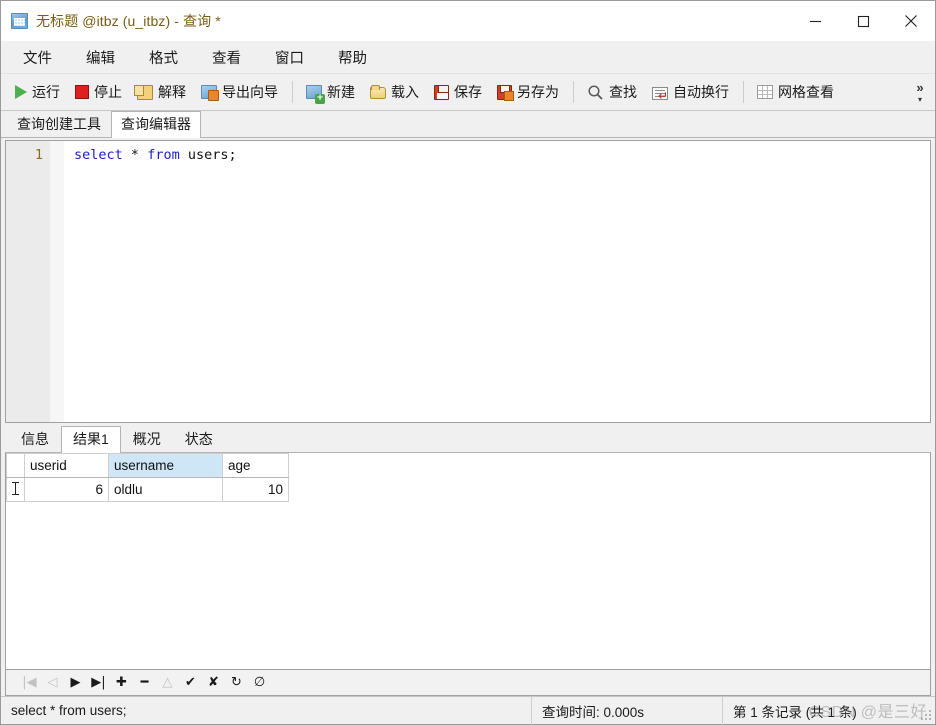  Describe the element at coordinates (38, 57) in the screenshot. I see `menu-file: 文件` at that location.